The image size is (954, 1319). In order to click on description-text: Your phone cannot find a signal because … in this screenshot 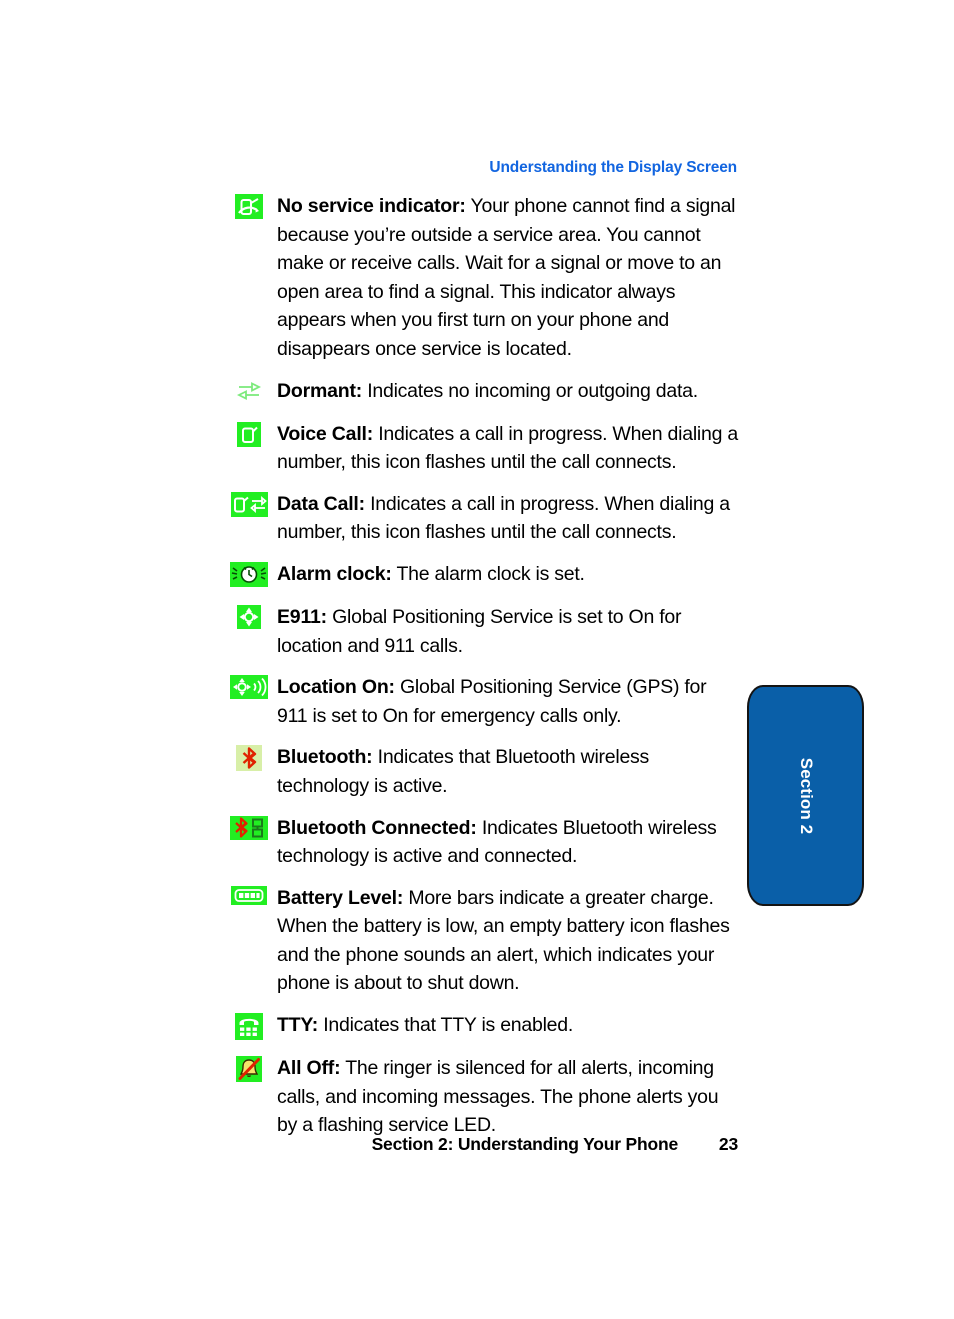, I will do `click(506, 277)`.